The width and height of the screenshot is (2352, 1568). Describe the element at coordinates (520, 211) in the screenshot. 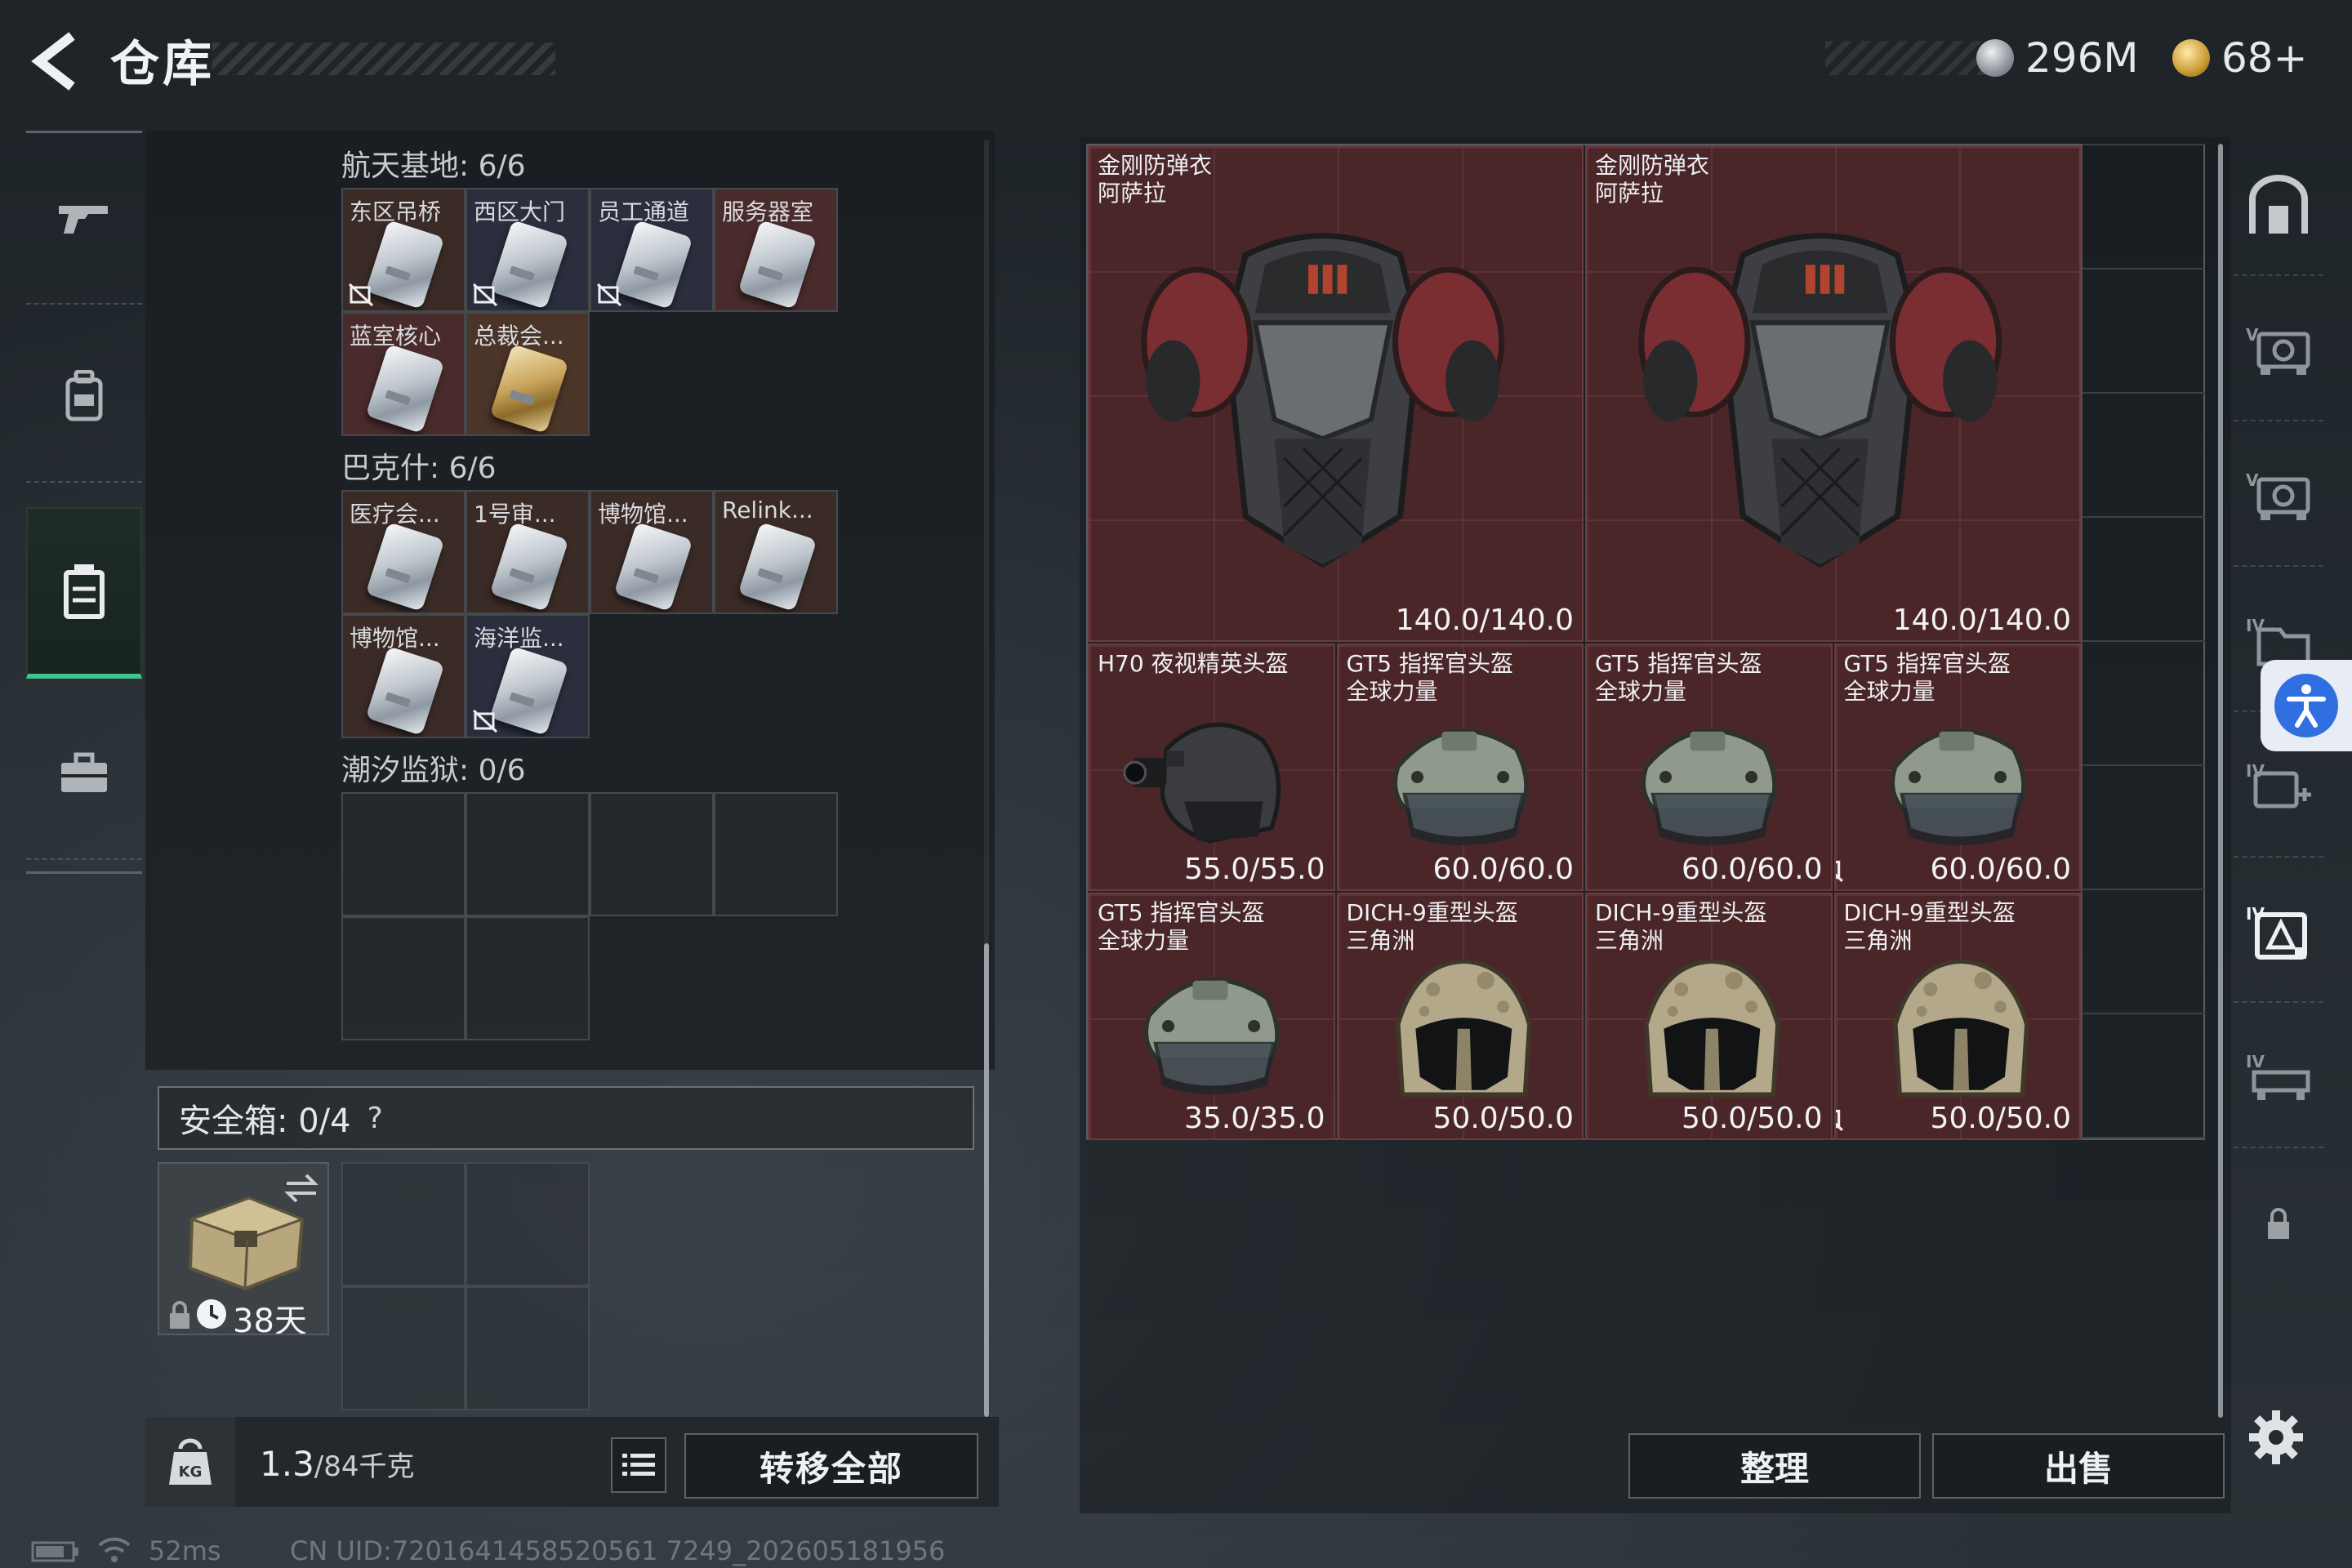

I see `keycard-label: 西区大门` at that location.